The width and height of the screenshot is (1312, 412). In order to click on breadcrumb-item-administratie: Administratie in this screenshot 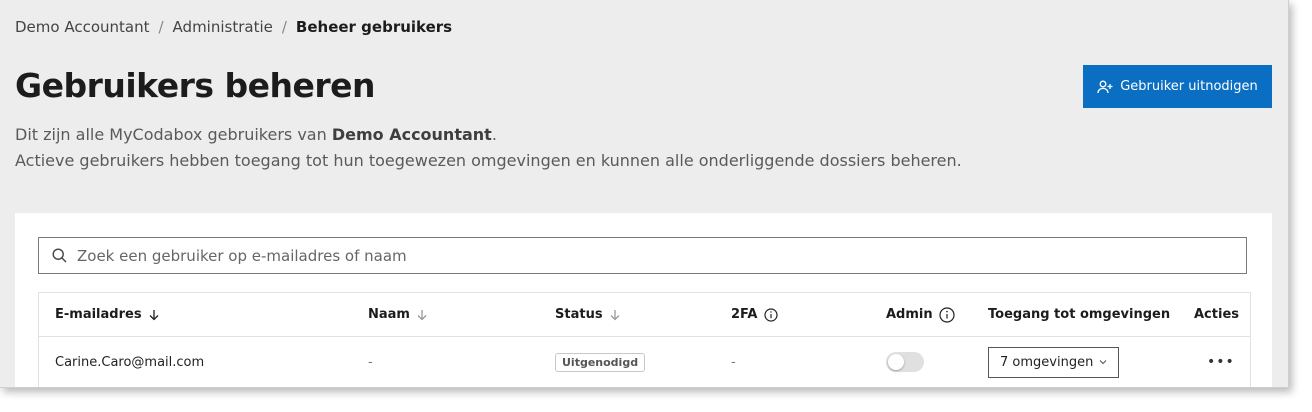, I will do `click(223, 27)`.